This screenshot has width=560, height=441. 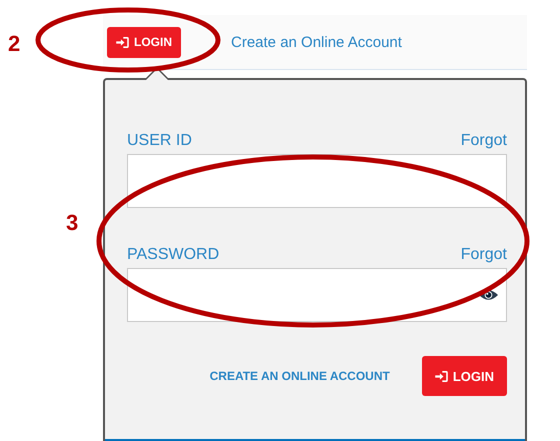 What do you see at coordinates (488, 295) in the screenshot?
I see `eye-icon` at bounding box center [488, 295].